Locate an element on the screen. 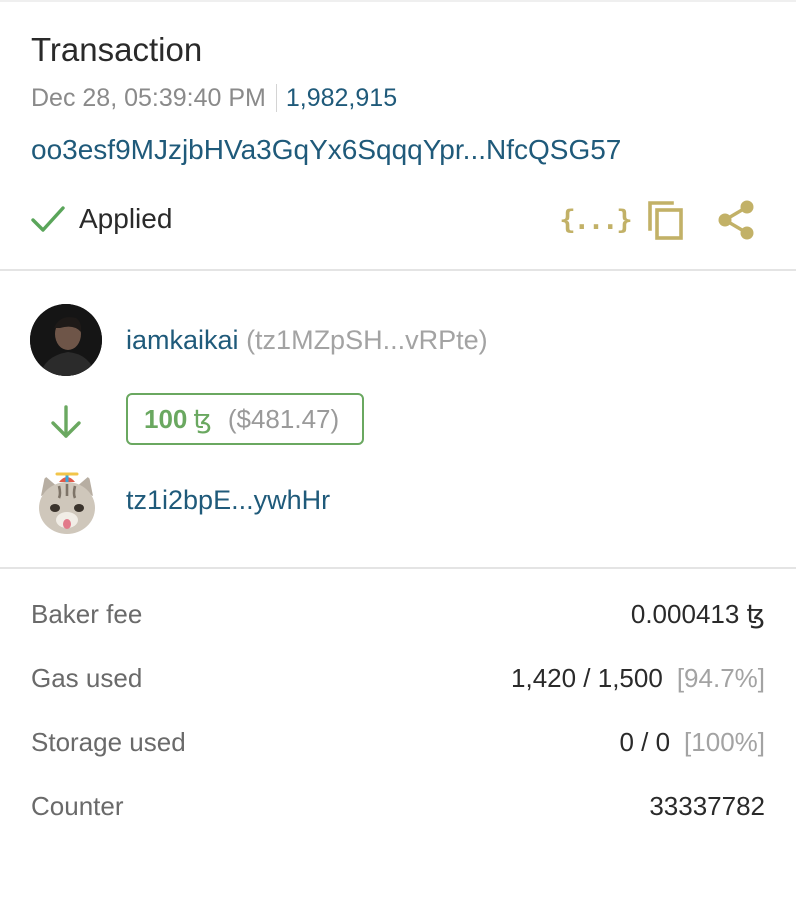 The image size is (796, 922). detail-row-counter: Counter 33337782 is located at coordinates (398, 820).